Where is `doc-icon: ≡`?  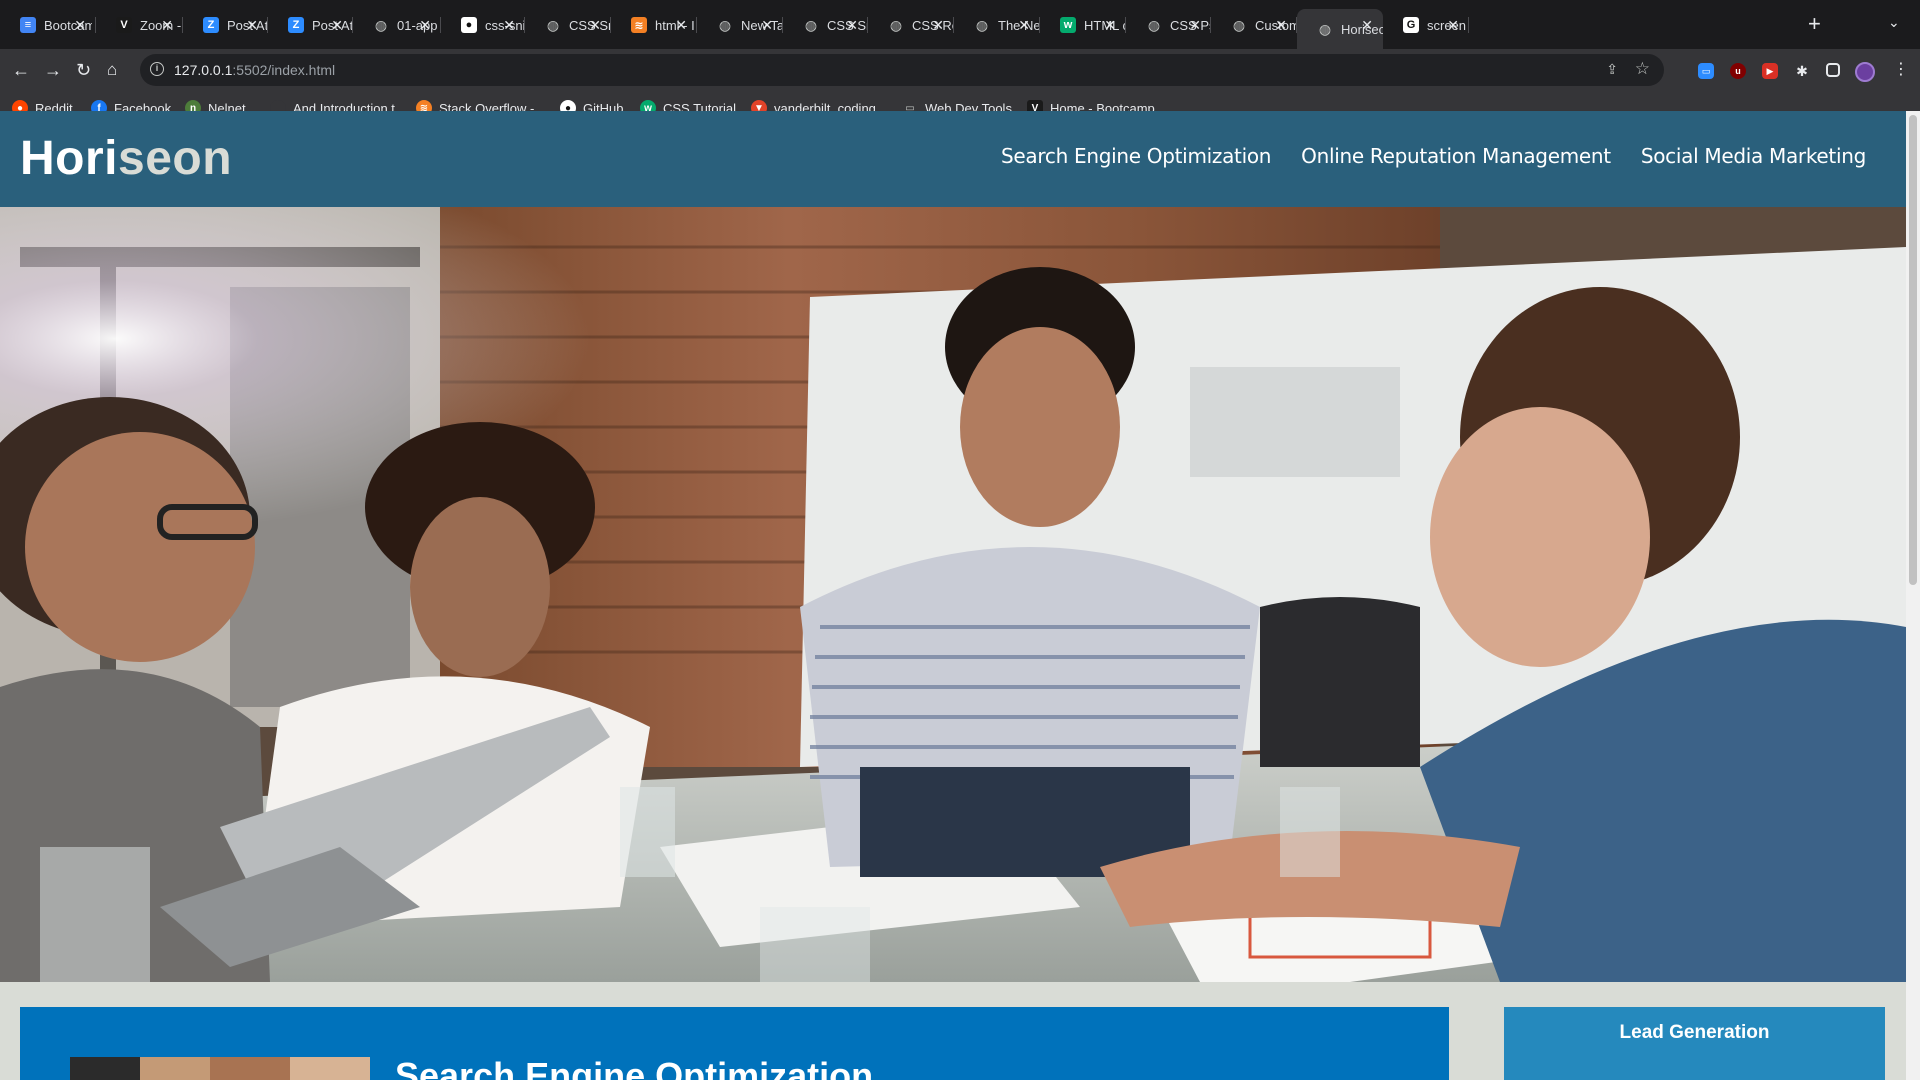 doc-icon: ≡ is located at coordinates (28, 25).